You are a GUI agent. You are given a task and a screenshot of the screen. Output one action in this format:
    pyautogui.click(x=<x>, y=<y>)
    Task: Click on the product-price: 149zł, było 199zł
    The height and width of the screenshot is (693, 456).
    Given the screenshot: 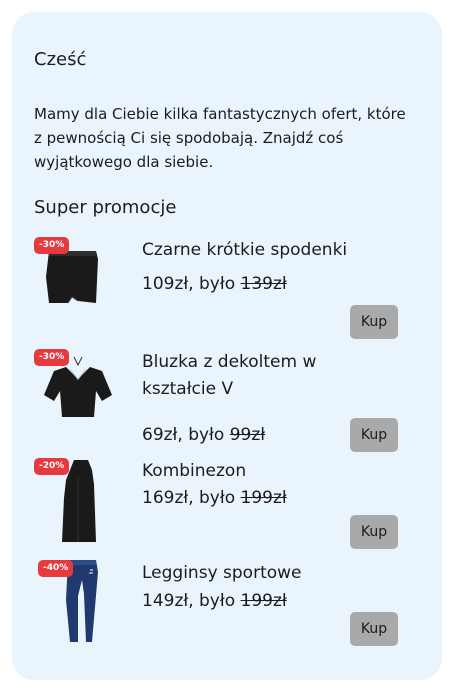 What is the action you would take?
    pyautogui.click(x=214, y=601)
    